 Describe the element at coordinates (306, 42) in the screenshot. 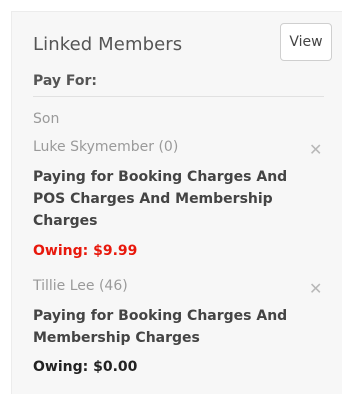

I see `view-button: View` at that location.